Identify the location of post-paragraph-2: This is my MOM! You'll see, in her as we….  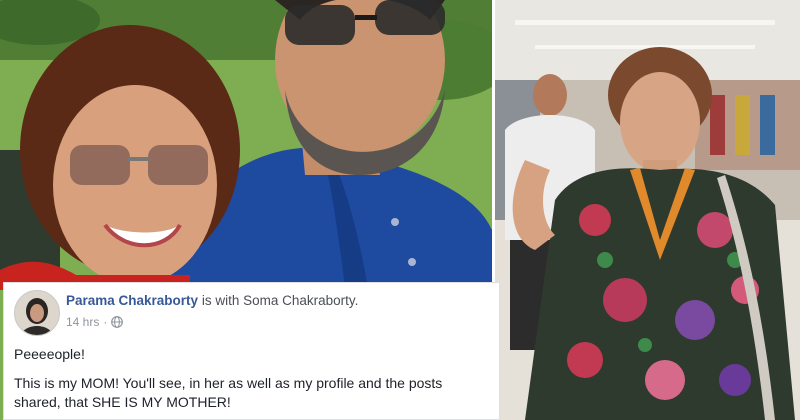
(228, 392).